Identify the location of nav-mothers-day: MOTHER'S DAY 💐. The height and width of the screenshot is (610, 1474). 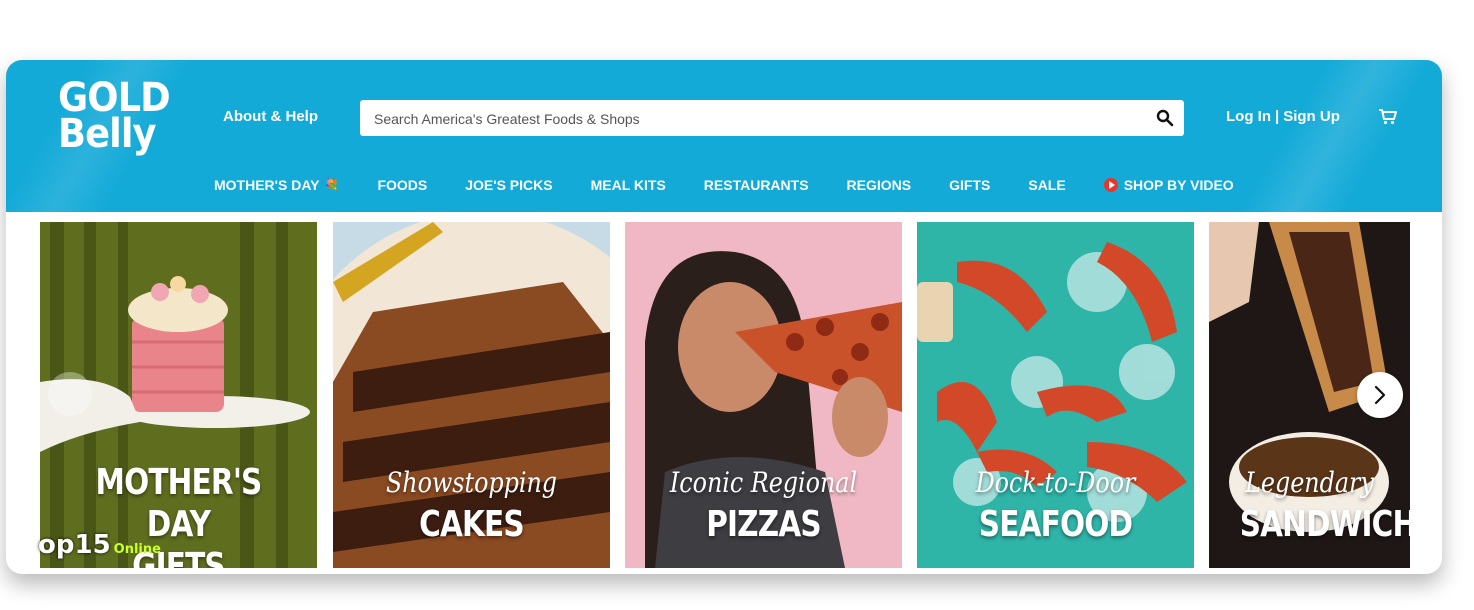
(276, 185).